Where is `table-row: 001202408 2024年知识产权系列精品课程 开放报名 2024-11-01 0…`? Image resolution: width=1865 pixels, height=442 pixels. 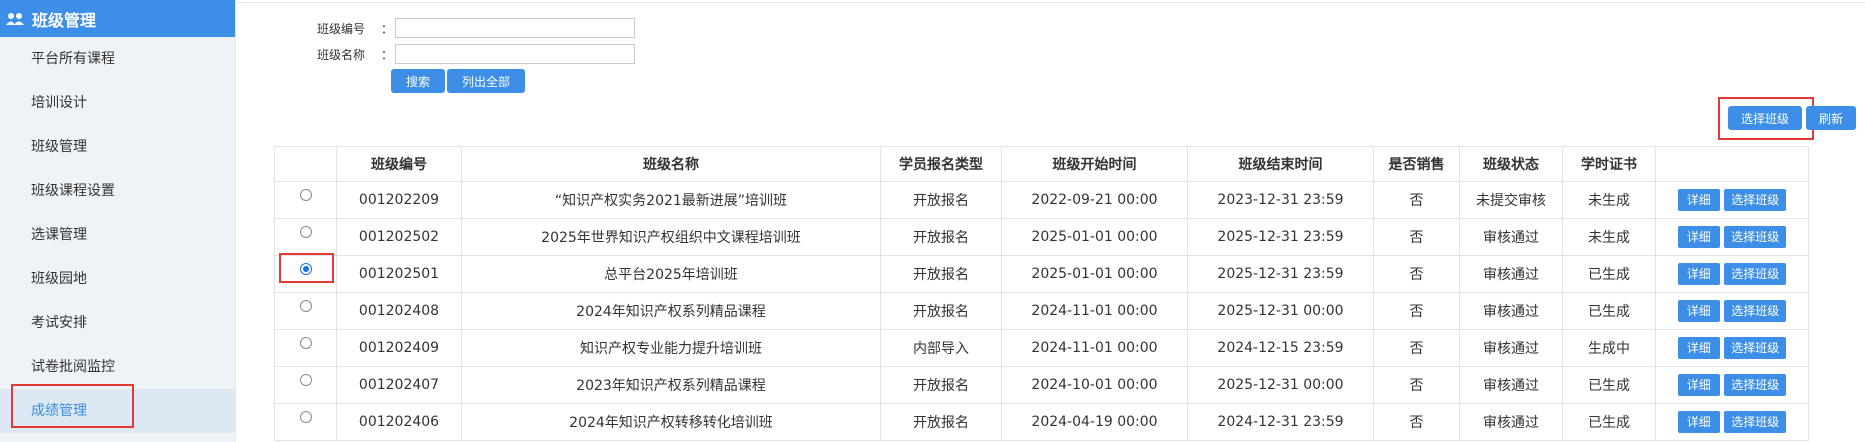 table-row: 001202408 2024年知识产权系列精品课程 开放报名 2024-11-01 0… is located at coordinates (1041, 311).